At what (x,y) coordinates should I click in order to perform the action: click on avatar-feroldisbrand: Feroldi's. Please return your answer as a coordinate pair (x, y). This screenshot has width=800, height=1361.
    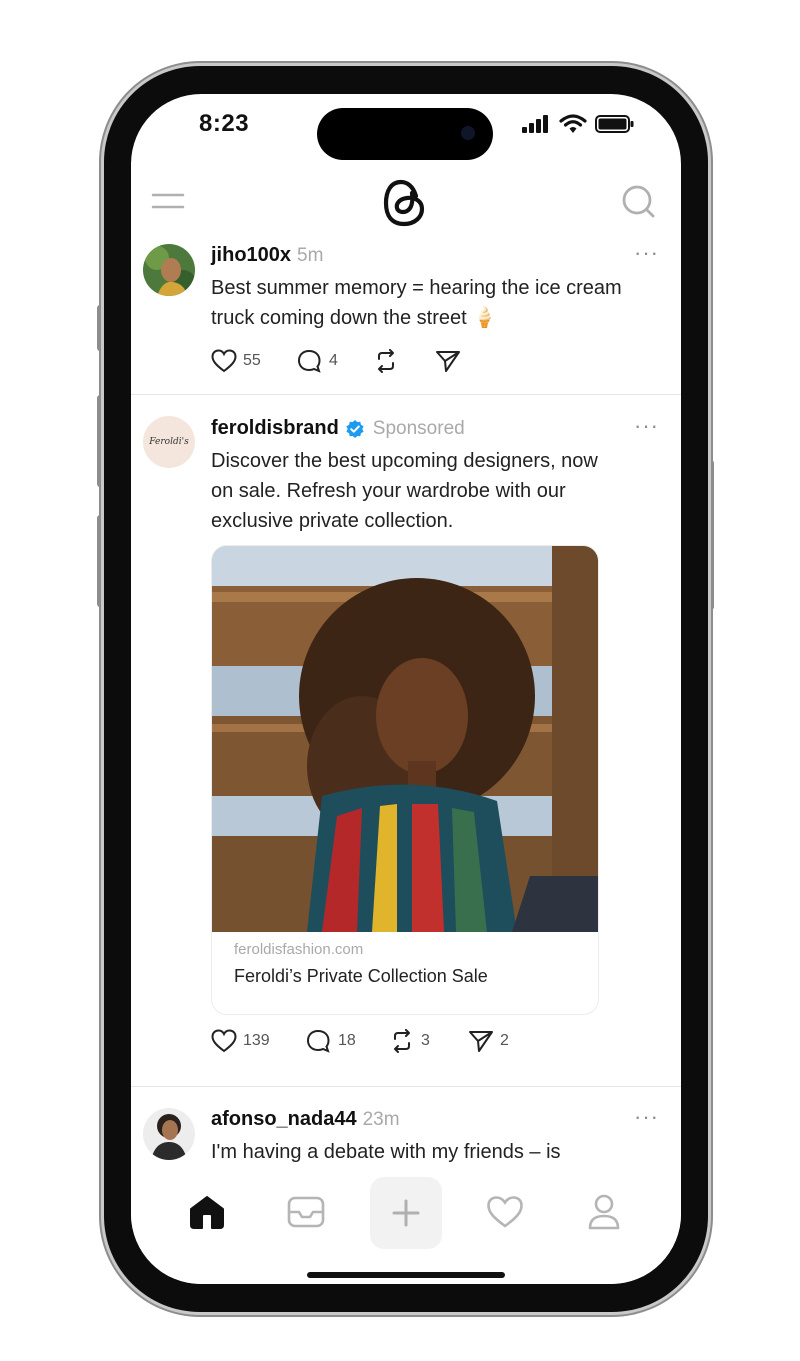
    Looking at the image, I should click on (169, 442).